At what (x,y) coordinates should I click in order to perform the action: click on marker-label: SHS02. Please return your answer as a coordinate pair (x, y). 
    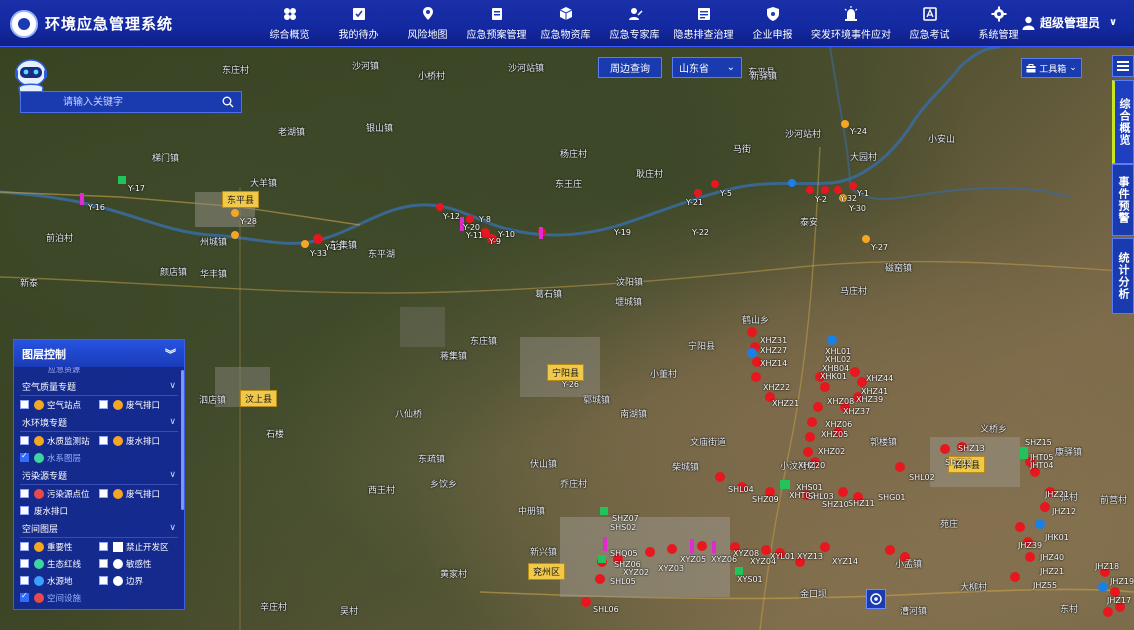
    Looking at the image, I should click on (623, 527).